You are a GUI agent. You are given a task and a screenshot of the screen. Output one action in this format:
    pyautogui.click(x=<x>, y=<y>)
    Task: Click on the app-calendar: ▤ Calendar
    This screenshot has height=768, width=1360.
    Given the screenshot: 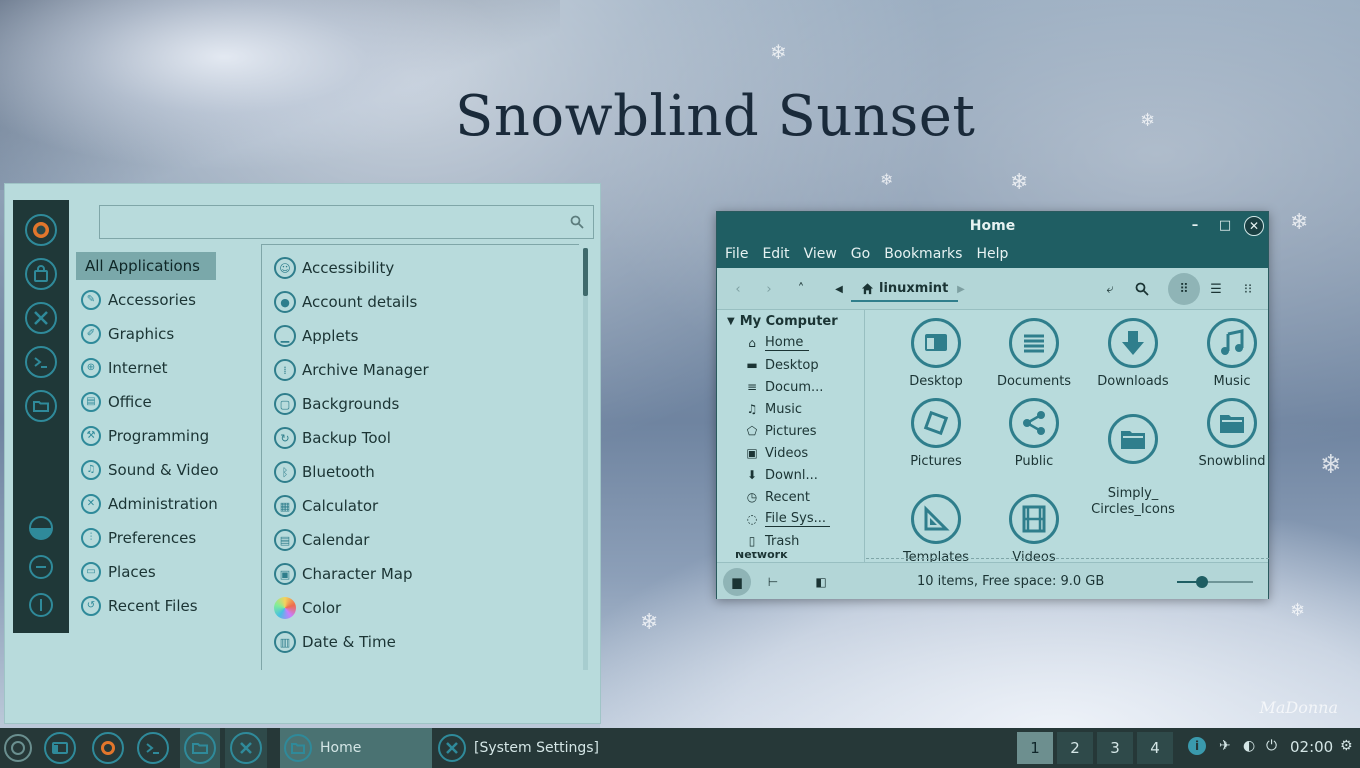 What is the action you would take?
    pyautogui.click(x=420, y=540)
    